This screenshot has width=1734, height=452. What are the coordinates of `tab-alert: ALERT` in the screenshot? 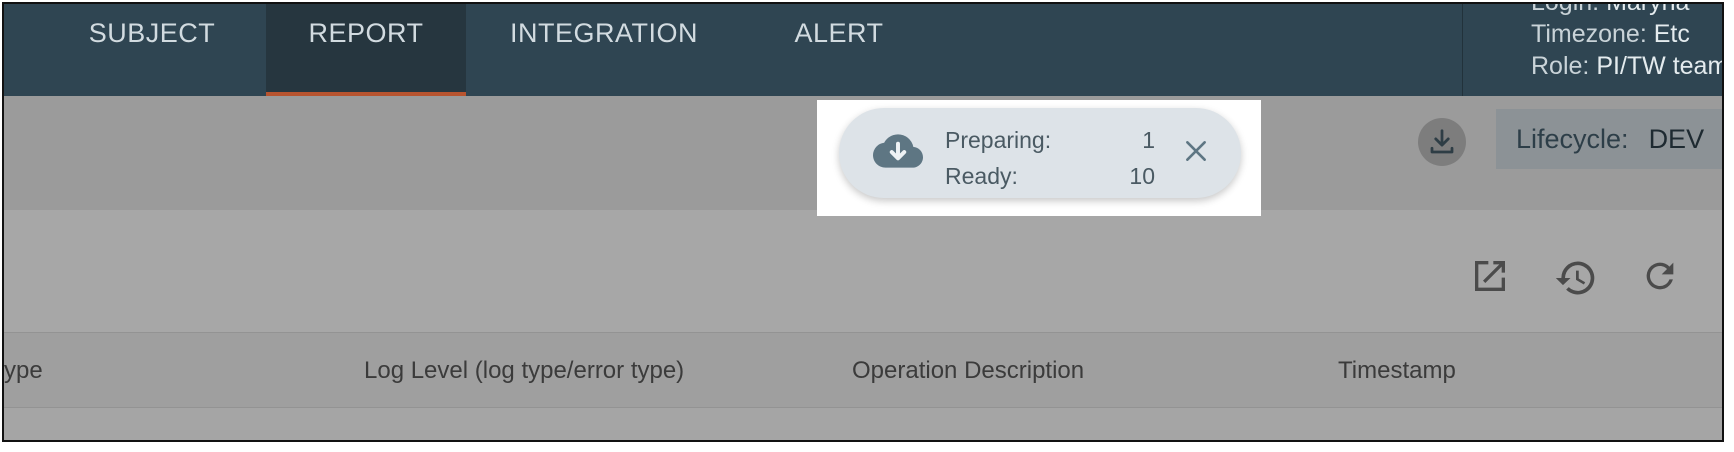 It's located at (839, 50).